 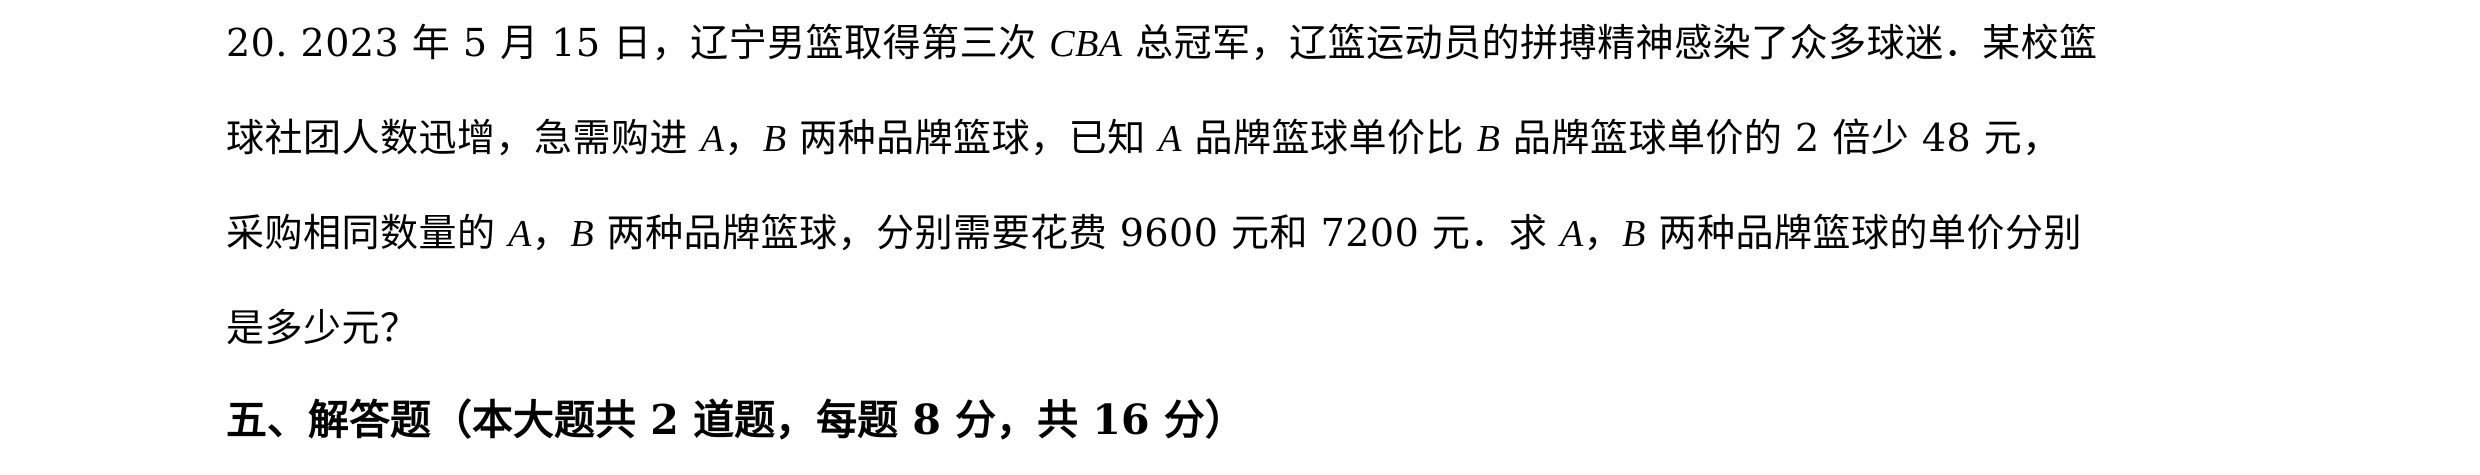 What do you see at coordinates (972, 138) in the screenshot?
I see `problem-text-segment: 两种品牌篮球，已知` at bounding box center [972, 138].